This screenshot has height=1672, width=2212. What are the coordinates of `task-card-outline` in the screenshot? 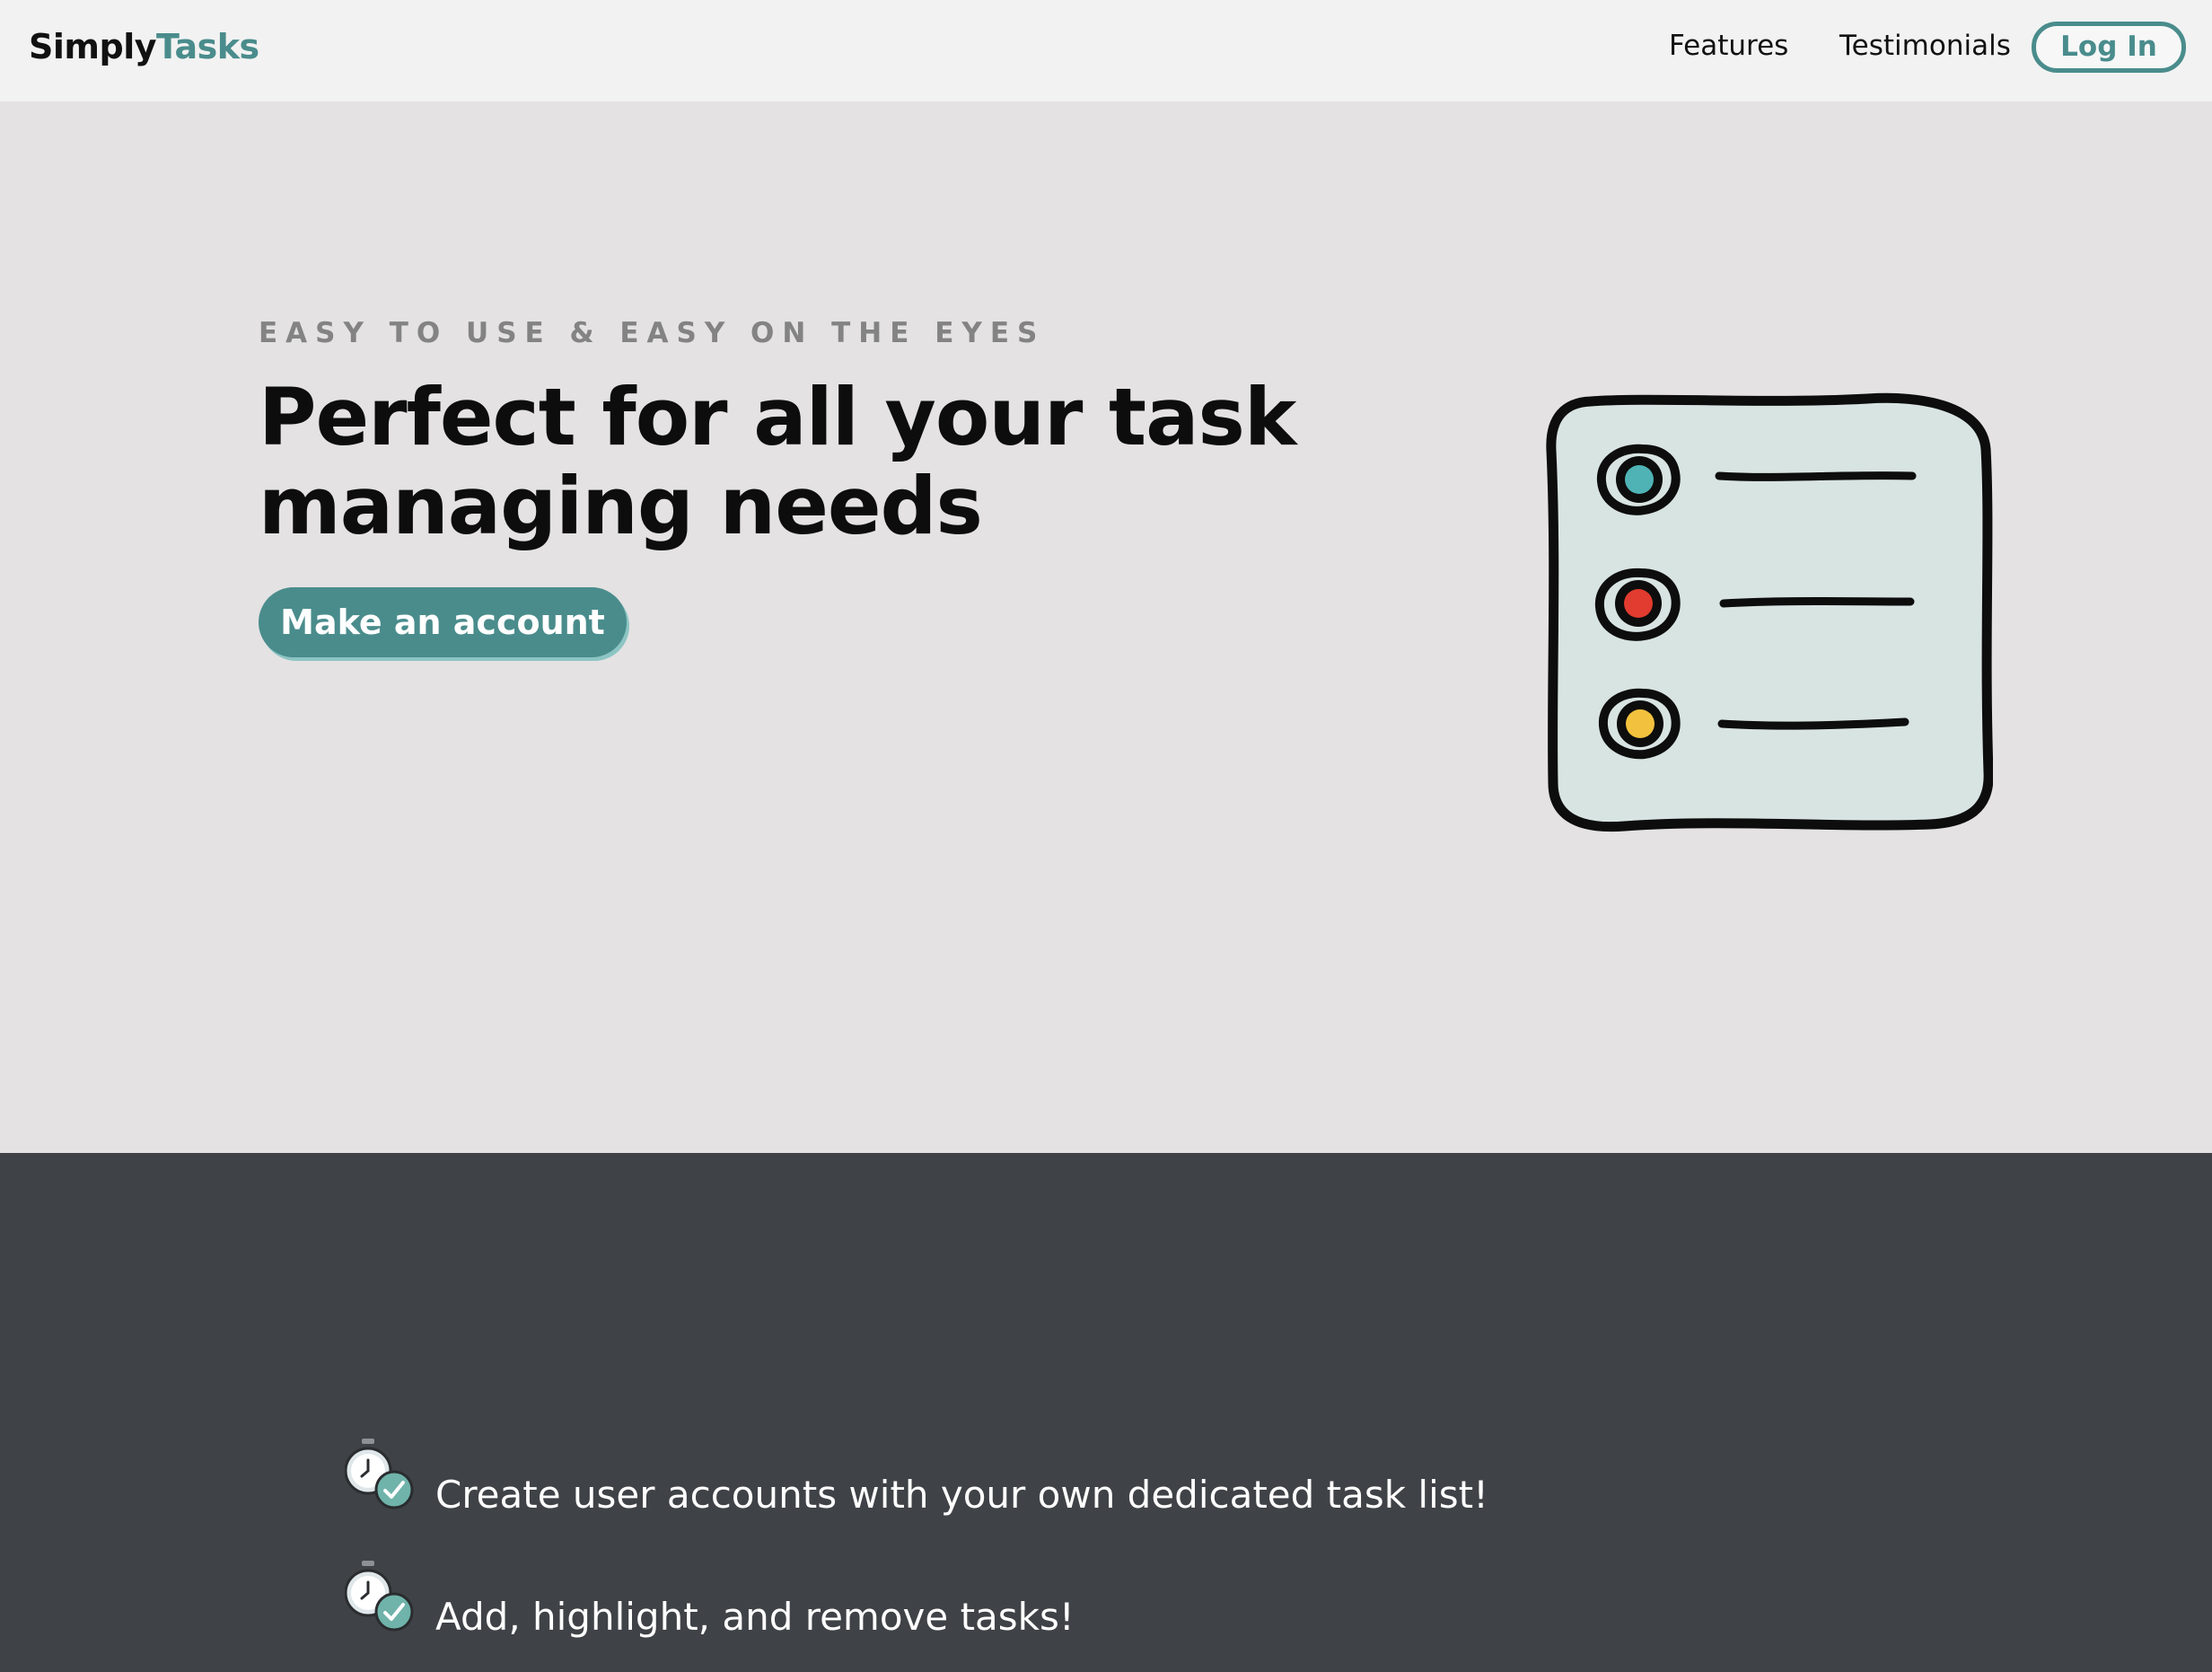 It's located at (1769, 612).